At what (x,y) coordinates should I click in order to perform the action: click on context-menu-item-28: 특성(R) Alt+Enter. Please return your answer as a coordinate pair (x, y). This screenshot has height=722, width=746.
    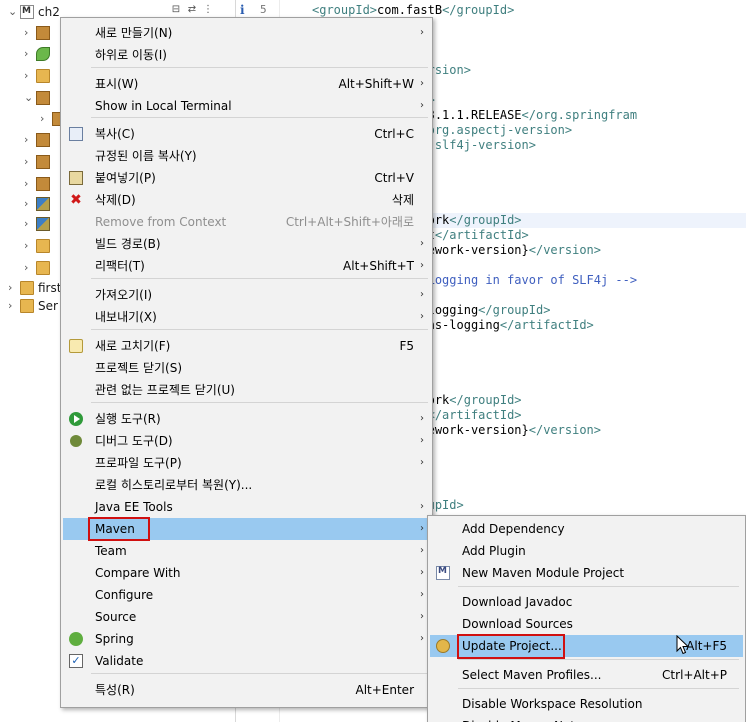
    Looking at the image, I should click on (246, 690).